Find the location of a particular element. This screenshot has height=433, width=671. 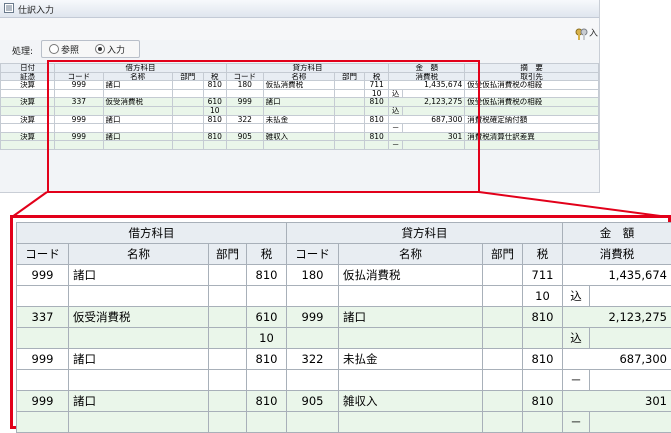

zoom-credit-tax-sub: 10 is located at coordinates (543, 296).